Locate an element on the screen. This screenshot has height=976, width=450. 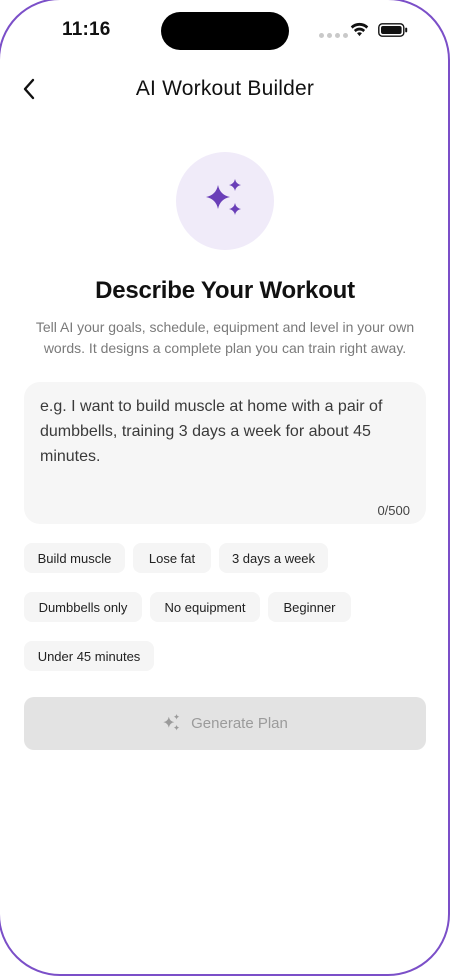
prompt-field: 0/500 is located at coordinates (225, 453).